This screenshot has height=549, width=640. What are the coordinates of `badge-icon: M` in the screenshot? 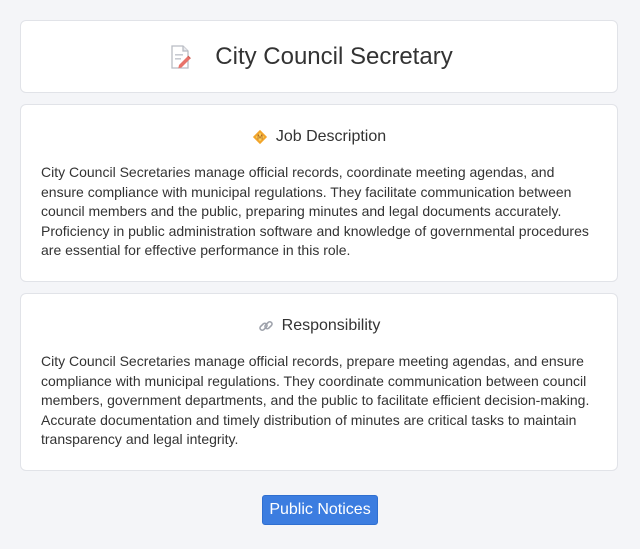 It's located at (260, 137).